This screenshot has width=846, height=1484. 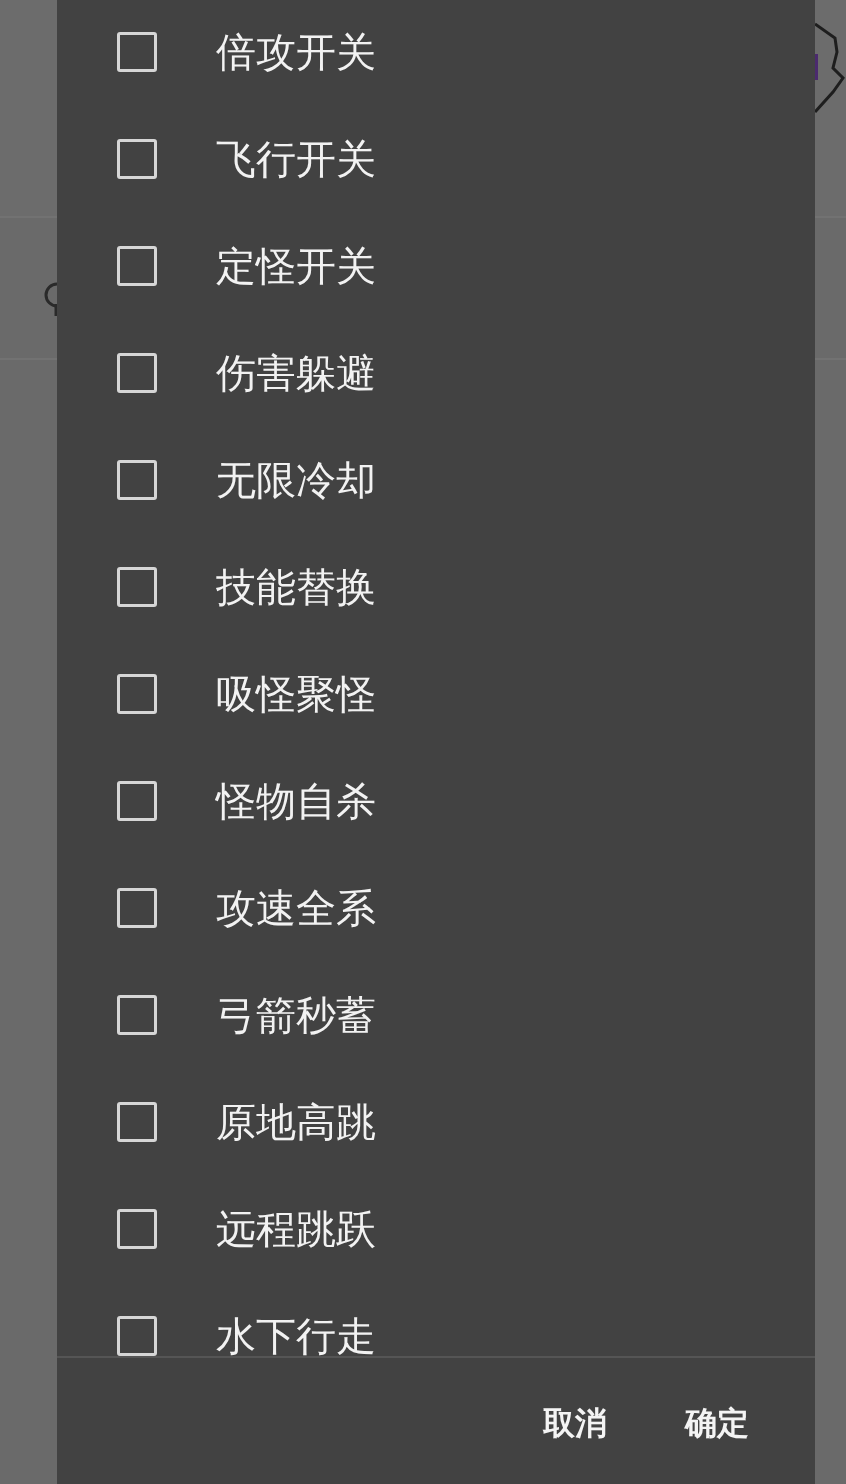 What do you see at coordinates (296, 372) in the screenshot?
I see `option-label: 伤害躲避` at bounding box center [296, 372].